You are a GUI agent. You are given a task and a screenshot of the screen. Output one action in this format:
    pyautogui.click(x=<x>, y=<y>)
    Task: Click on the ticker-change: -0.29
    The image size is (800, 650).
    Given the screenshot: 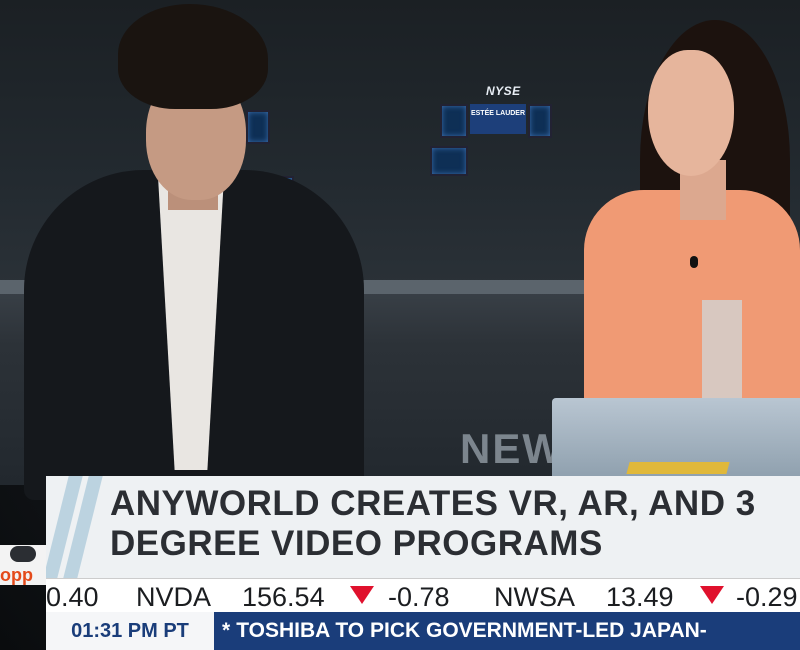 What is the action you would take?
    pyautogui.click(x=767, y=597)
    